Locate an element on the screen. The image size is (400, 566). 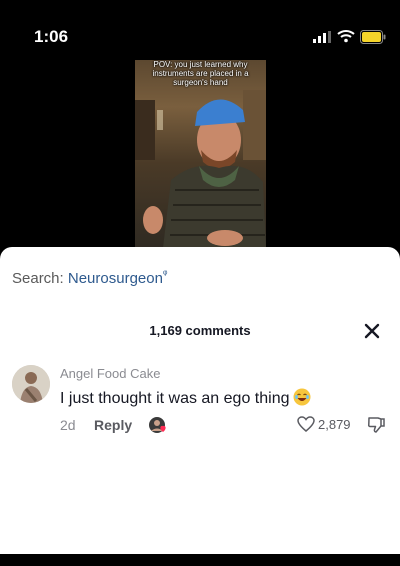
search-label: Search: is located at coordinates (40, 278).